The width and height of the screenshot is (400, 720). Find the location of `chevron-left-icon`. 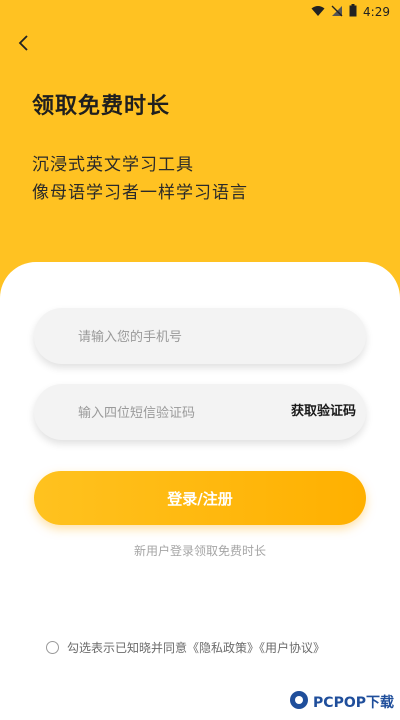

chevron-left-icon is located at coordinates (23, 45).